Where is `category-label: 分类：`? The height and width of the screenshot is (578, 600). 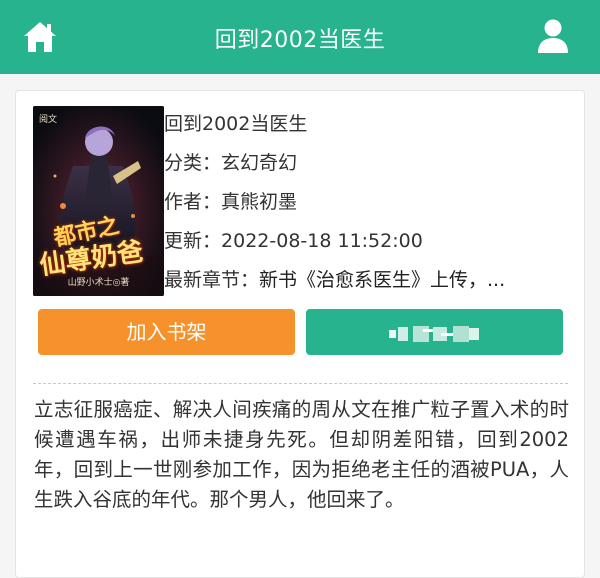 category-label: 分类： is located at coordinates (193, 163).